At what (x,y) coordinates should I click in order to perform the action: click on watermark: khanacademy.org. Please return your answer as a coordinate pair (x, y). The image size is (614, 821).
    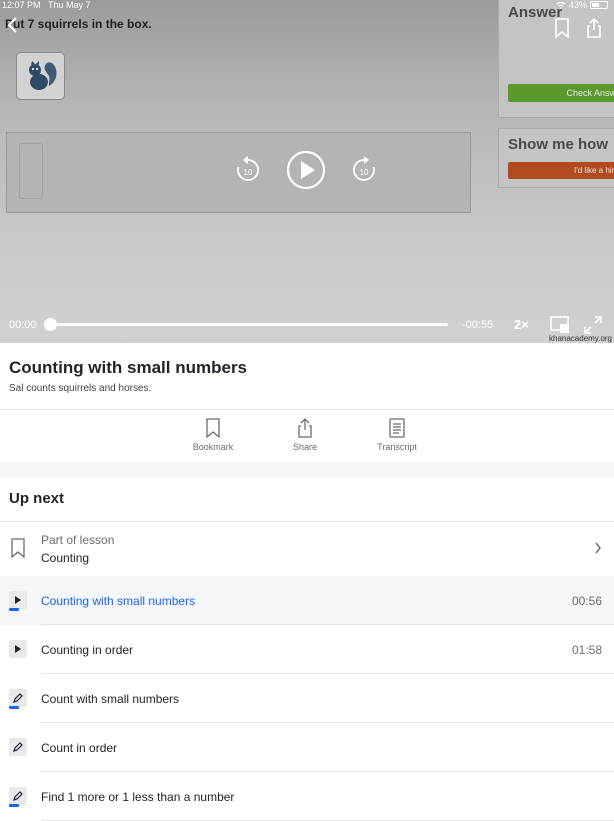
    Looking at the image, I should click on (580, 338).